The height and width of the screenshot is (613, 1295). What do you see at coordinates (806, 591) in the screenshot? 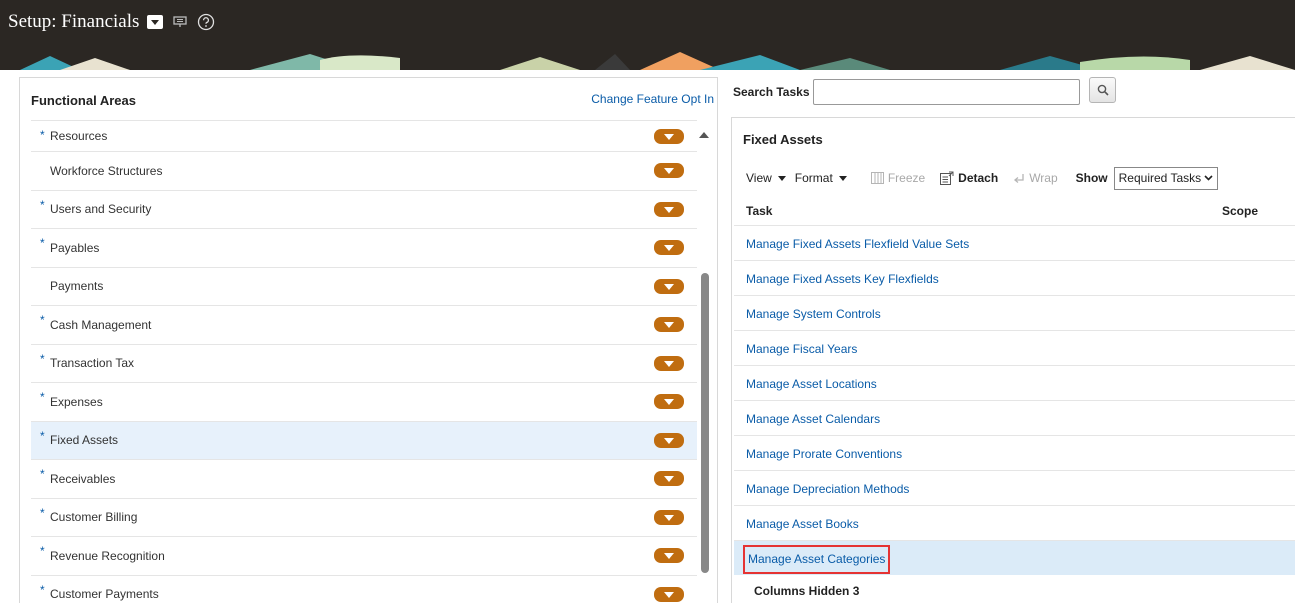
I see `columns-hidden-status: Columns Hidden 3` at bounding box center [806, 591].